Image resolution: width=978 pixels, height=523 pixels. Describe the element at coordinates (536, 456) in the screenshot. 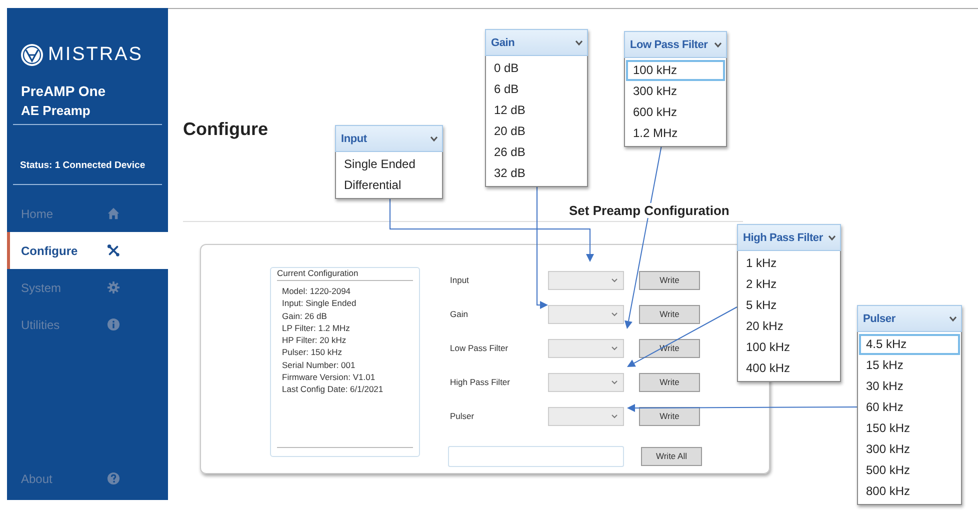

I see `input-field` at that location.